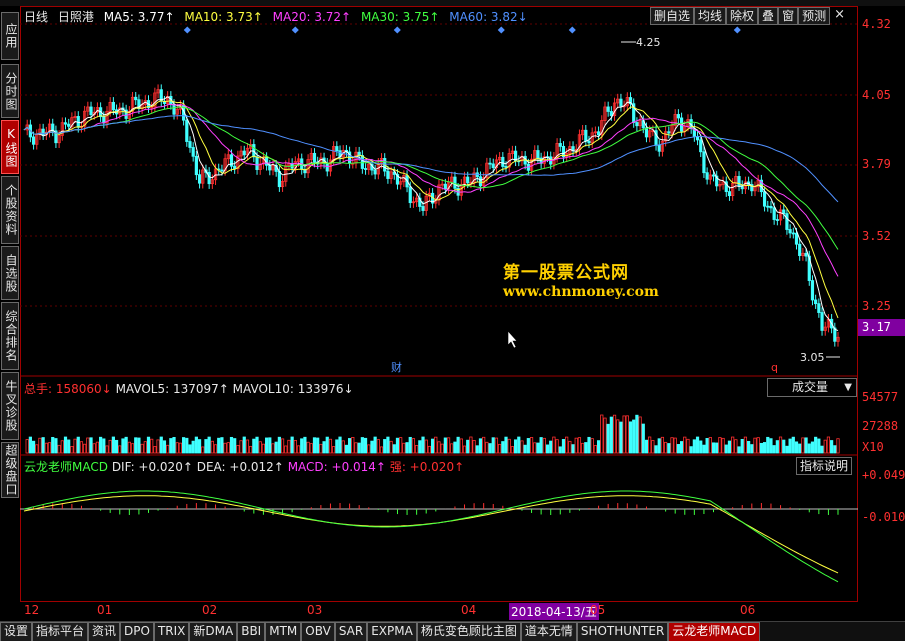 The width and height of the screenshot is (905, 641). What do you see at coordinates (710, 16) in the screenshot?
I see `ma-button: 均线` at bounding box center [710, 16].